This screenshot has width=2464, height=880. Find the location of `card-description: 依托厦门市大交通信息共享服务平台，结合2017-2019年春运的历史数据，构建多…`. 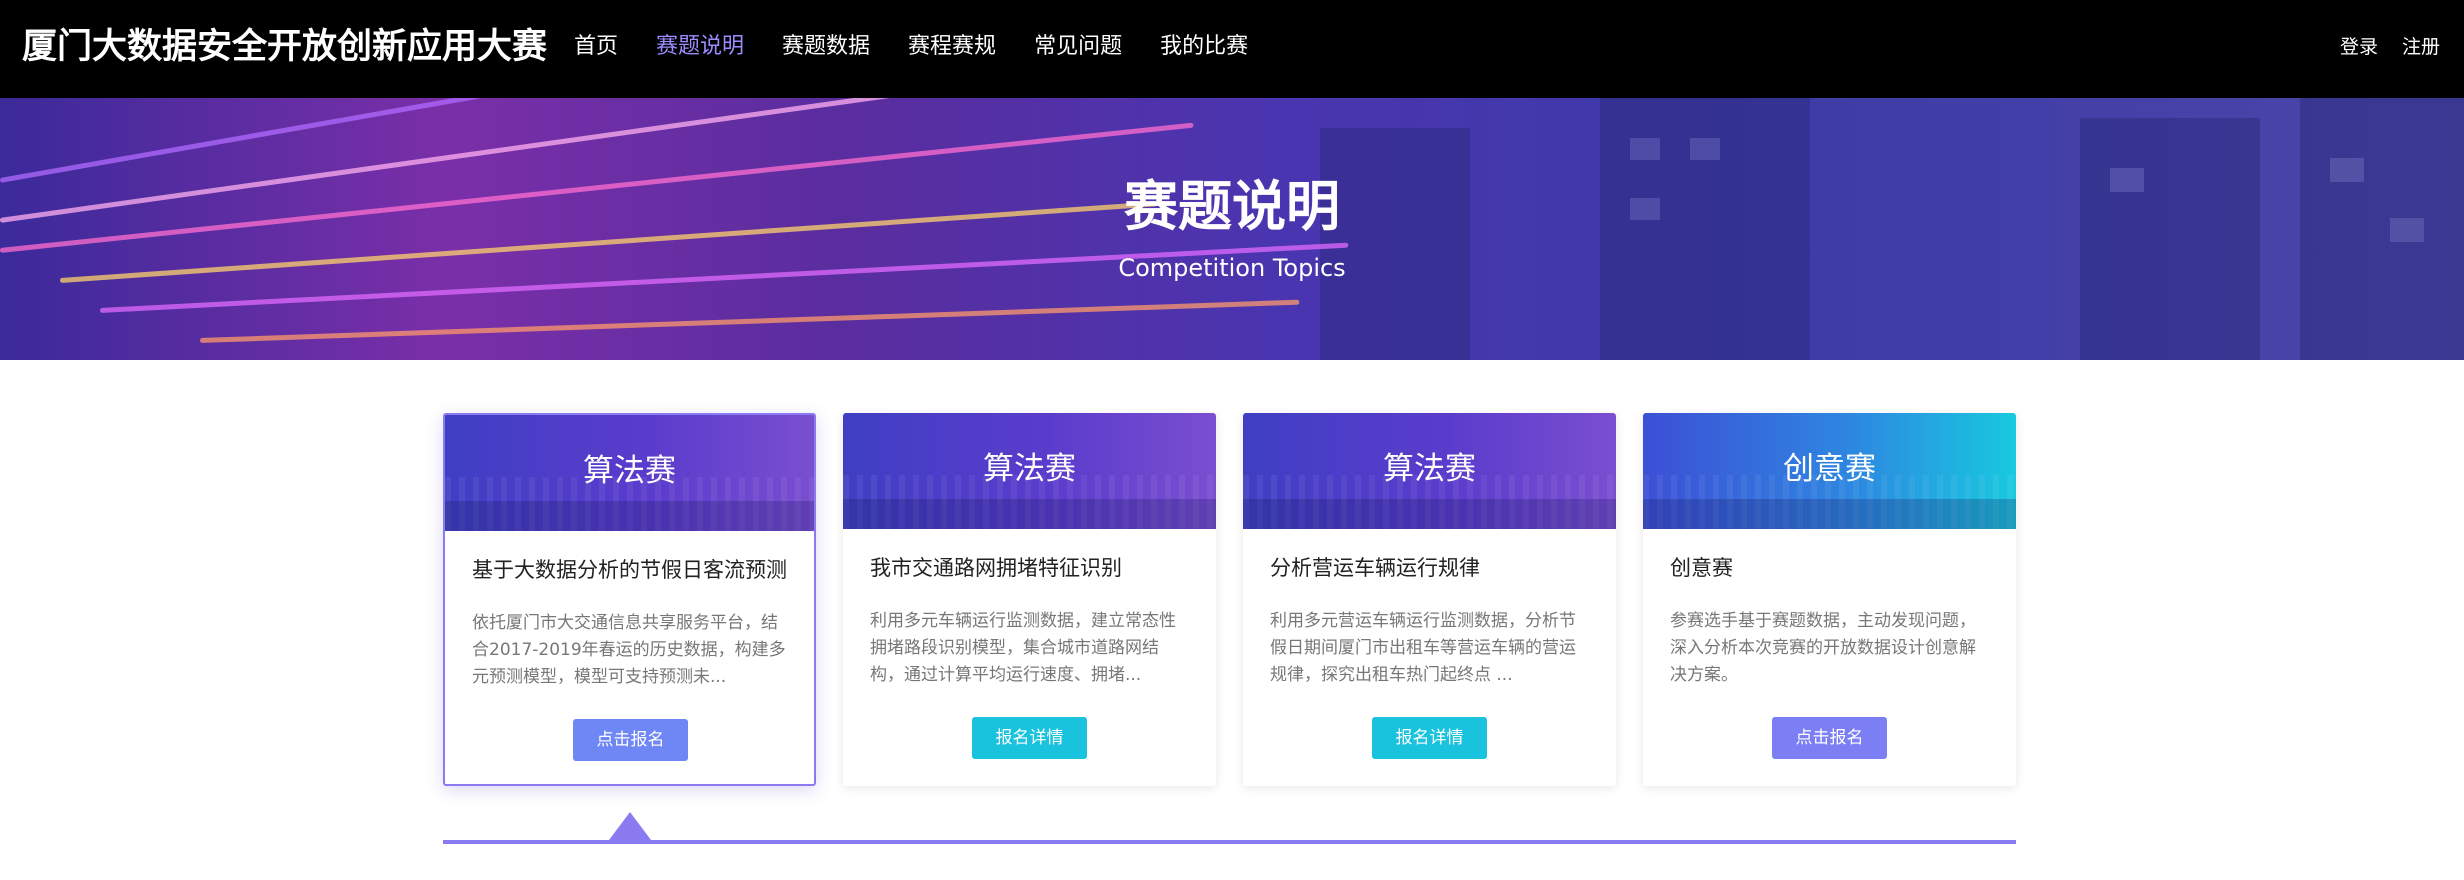

card-description: 依托厦门市大交通信息共享服务平台，结合2017-2019年春运的历史数据，构建多… is located at coordinates (629, 650).